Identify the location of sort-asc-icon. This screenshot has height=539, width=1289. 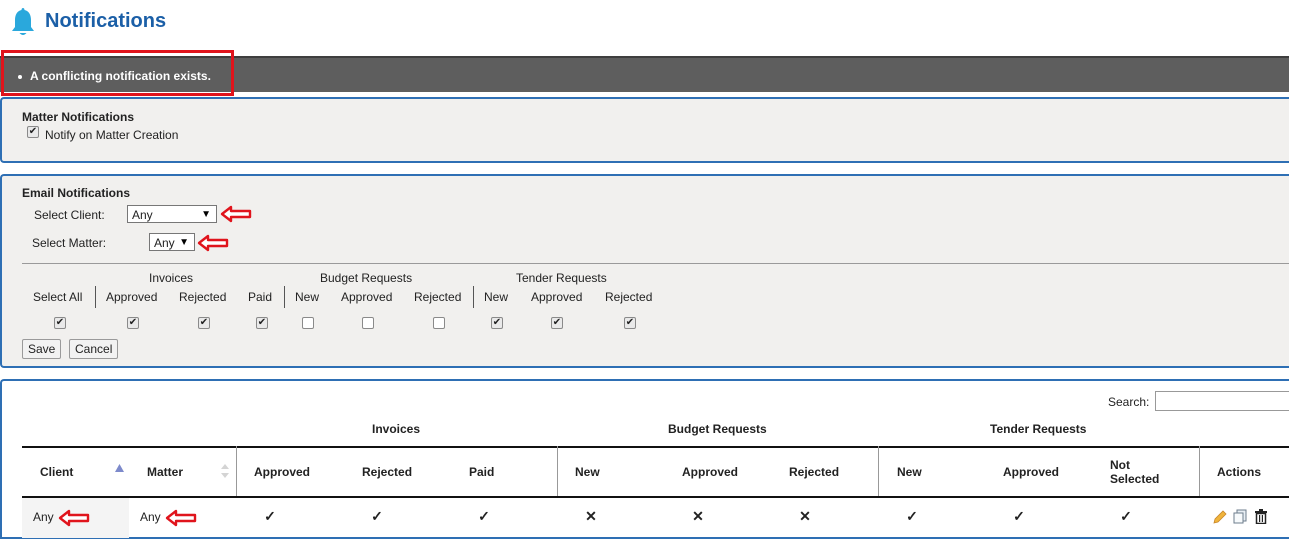
(119, 468).